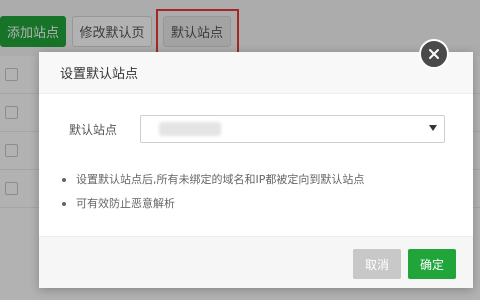 This screenshot has width=480, height=300. What do you see at coordinates (433, 128) in the screenshot?
I see `chevron-down-icon` at bounding box center [433, 128].